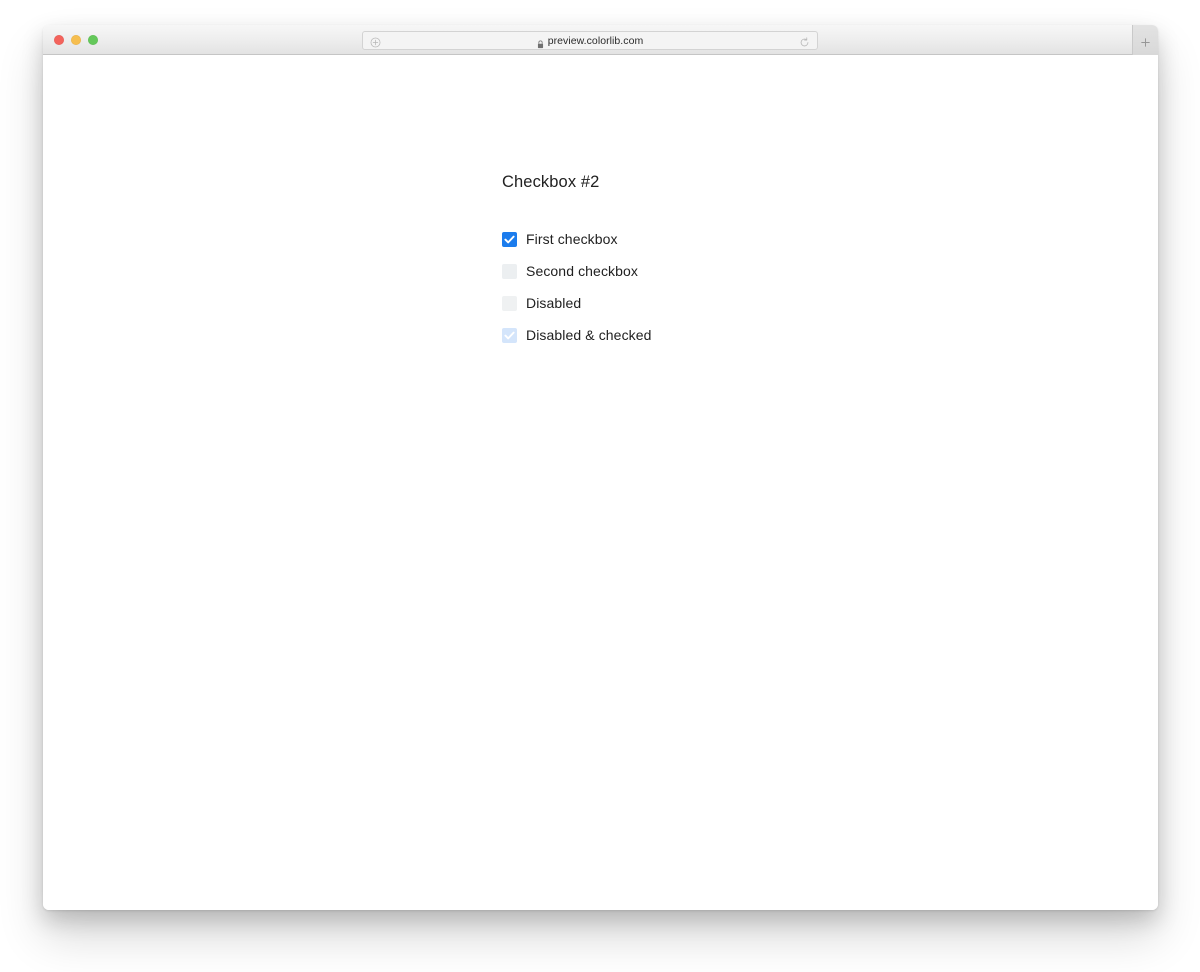 The image size is (1200, 972). Describe the element at coordinates (540, 42) in the screenshot. I see `lock-icon` at that location.